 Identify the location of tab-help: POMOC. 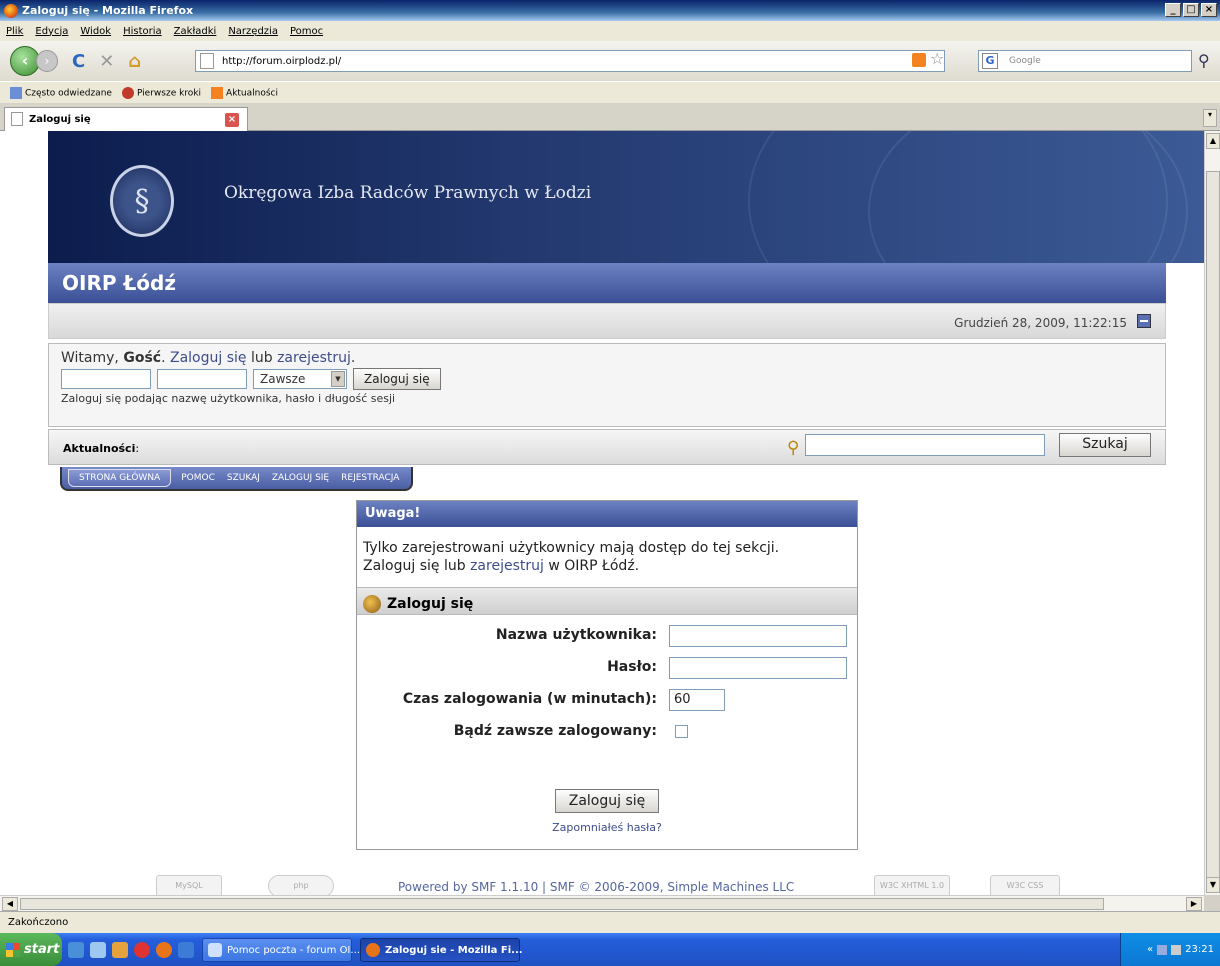
(198, 478).